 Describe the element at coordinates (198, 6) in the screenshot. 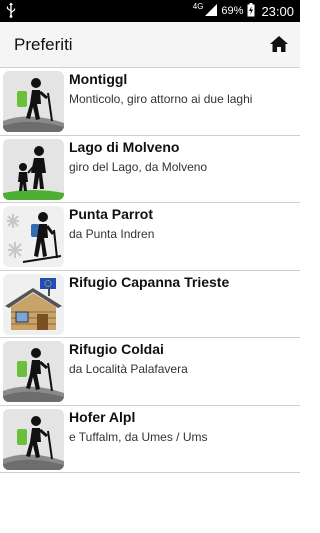

I see `network-type: 4G` at that location.